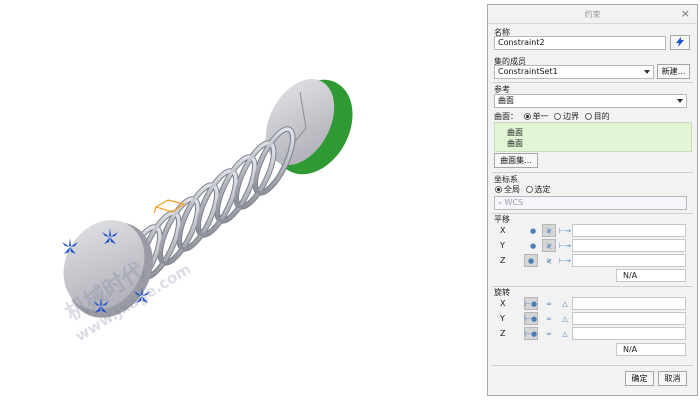 Image resolution: width=700 pixels, height=400 pixels. Describe the element at coordinates (514, 202) in the screenshot. I see `csys-value: WCS` at that location.